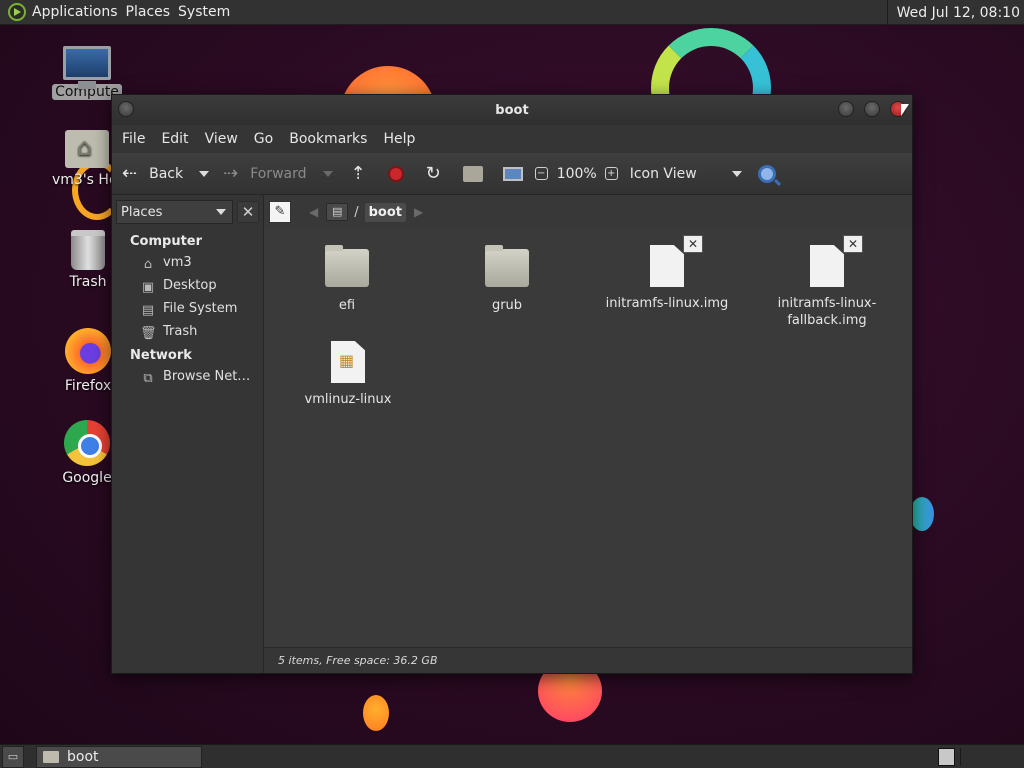 Image resolution: width=1024 pixels, height=768 pixels. Describe the element at coordinates (174, 139) in the screenshot. I see `menu-edit: Edit` at that location.